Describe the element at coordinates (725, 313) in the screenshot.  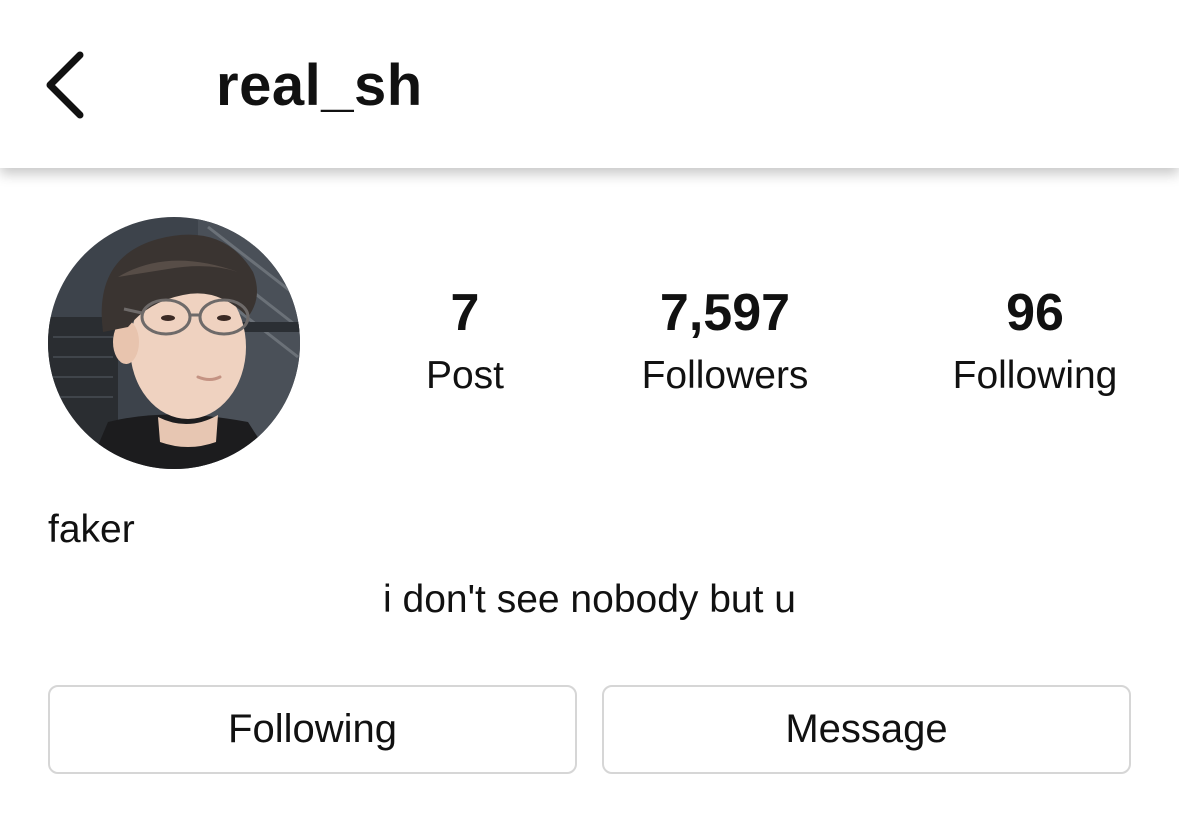
I see `stat-followers-value: 7,597` at that location.